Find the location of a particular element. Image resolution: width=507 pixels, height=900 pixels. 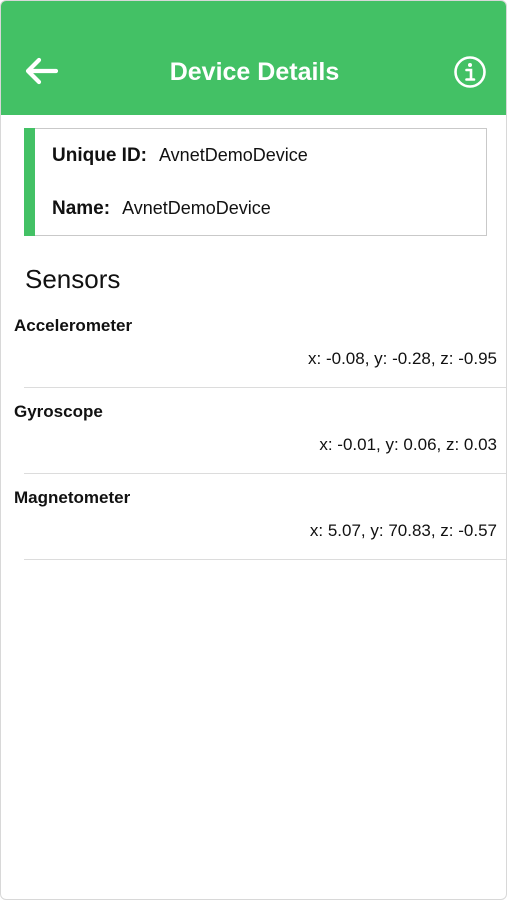

info-circle-icon is located at coordinates (470, 72).